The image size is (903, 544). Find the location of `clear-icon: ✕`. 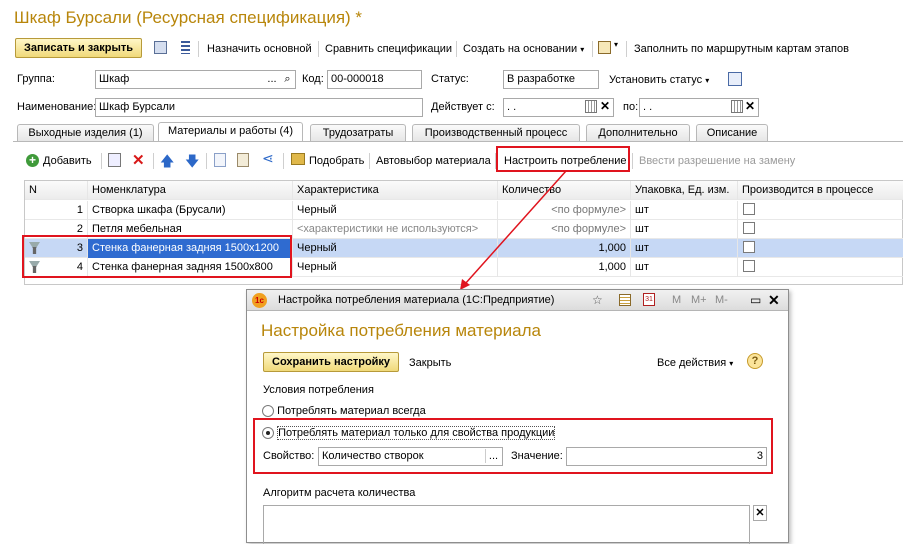

clear-icon: ✕ is located at coordinates (760, 513).